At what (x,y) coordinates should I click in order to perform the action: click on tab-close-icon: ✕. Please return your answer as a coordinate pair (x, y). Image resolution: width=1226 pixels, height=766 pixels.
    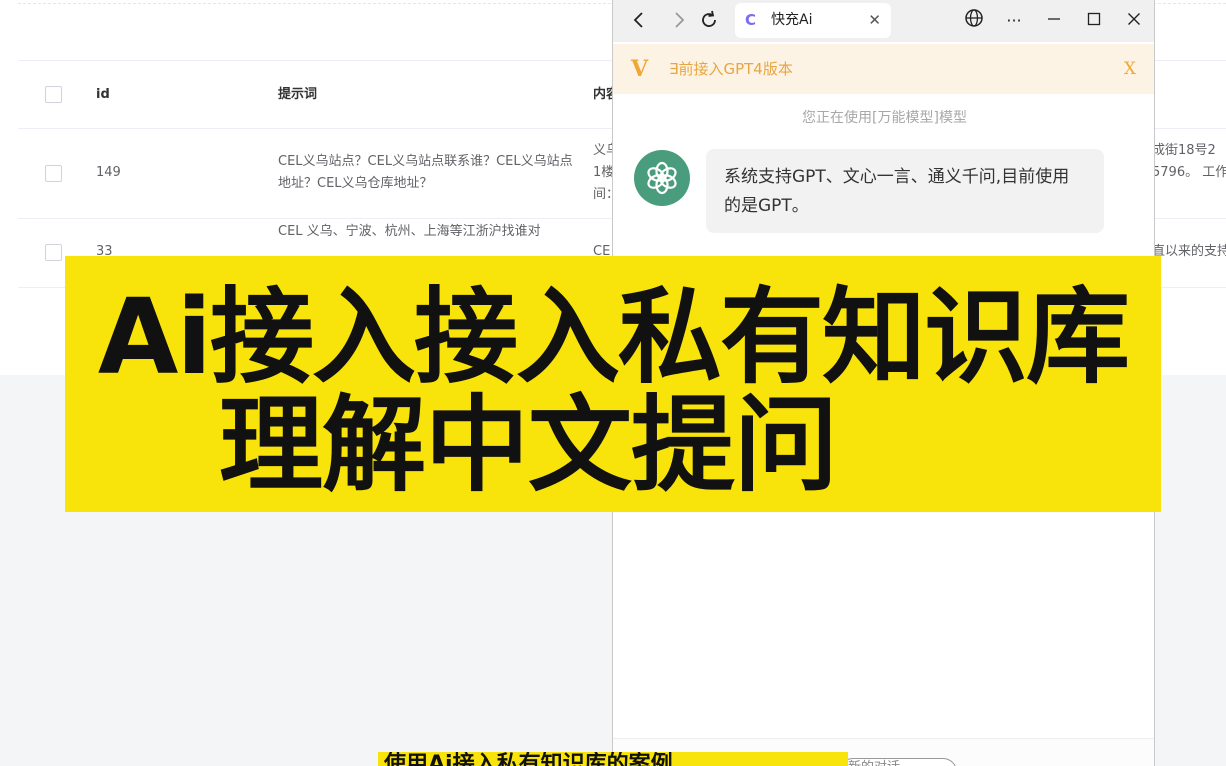
    Looking at the image, I should click on (874, 20).